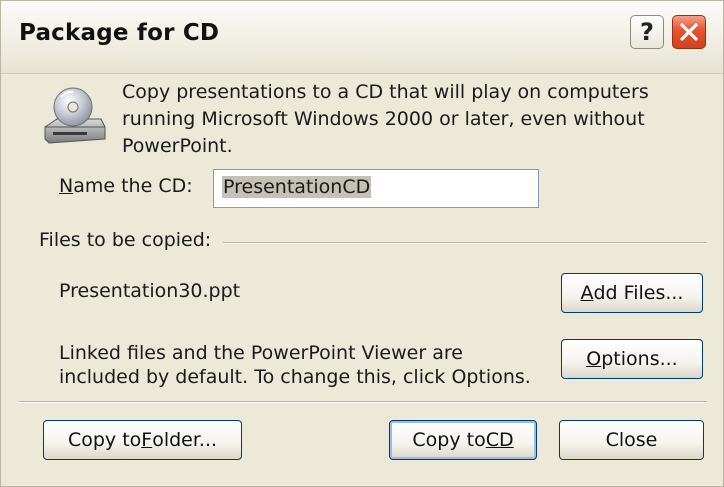 This screenshot has height=487, width=724. What do you see at coordinates (465, 243) in the screenshot?
I see `files-section-divider` at bounding box center [465, 243].